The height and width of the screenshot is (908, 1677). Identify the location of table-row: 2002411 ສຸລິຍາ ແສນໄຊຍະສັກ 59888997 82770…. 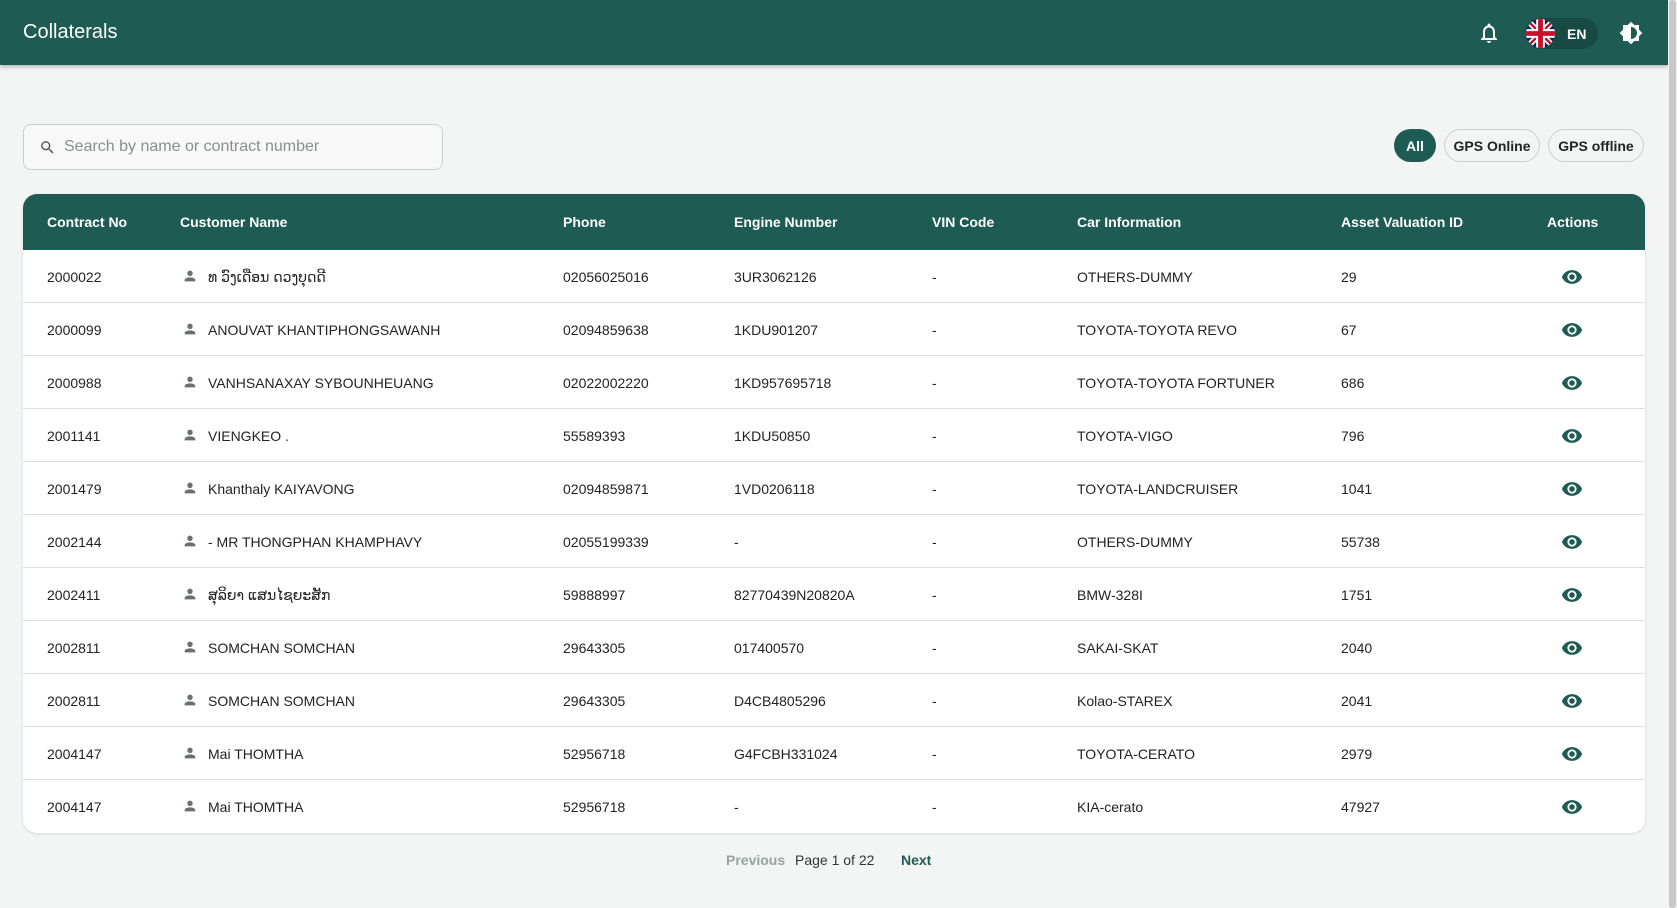
(834, 594).